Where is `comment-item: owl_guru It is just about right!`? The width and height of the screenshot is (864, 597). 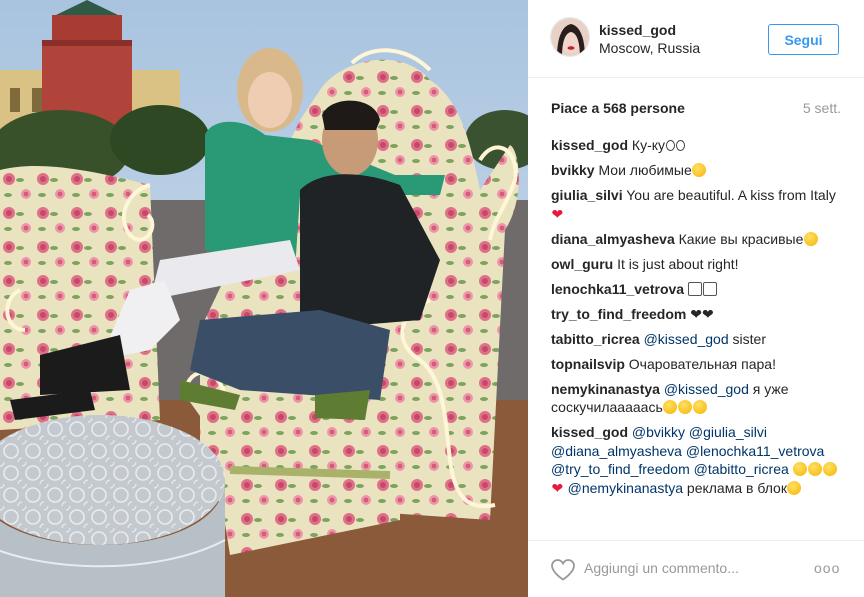
comment-item: owl_guru It is just about right! is located at coordinates (696, 264).